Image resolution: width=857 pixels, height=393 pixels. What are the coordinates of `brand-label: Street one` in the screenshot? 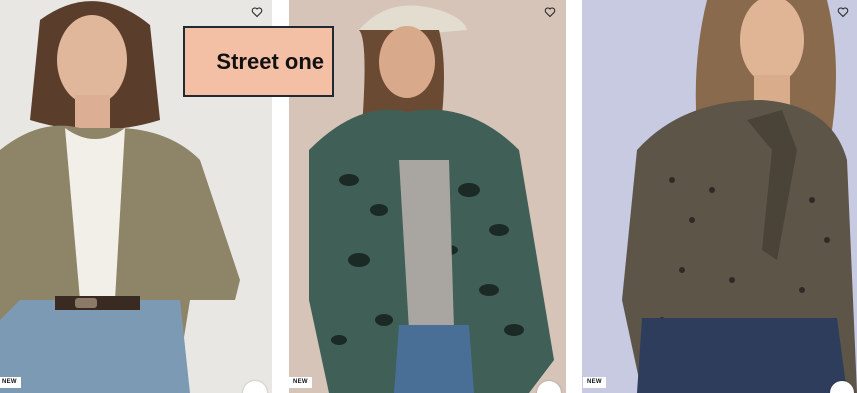 It's located at (270, 61).